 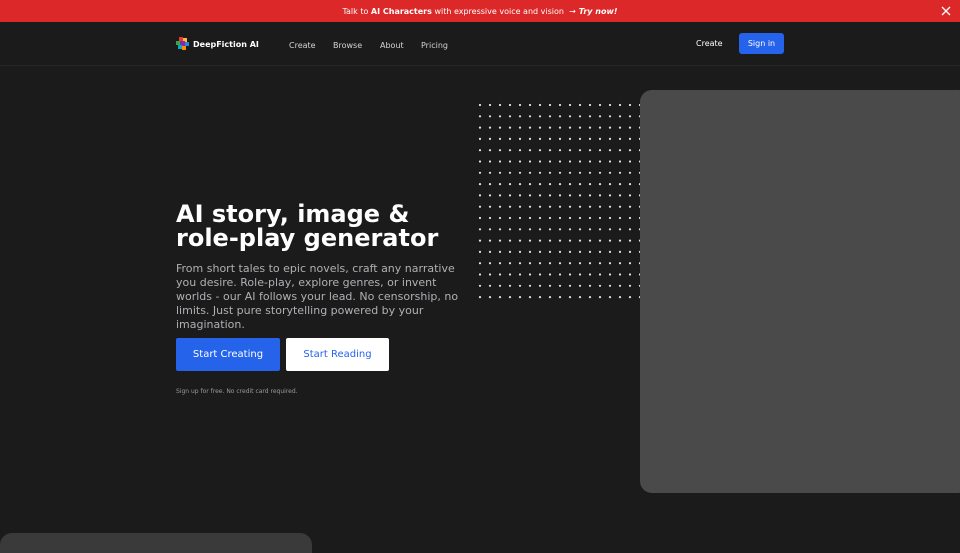 I want to click on bottom-card, so click(x=156, y=543).